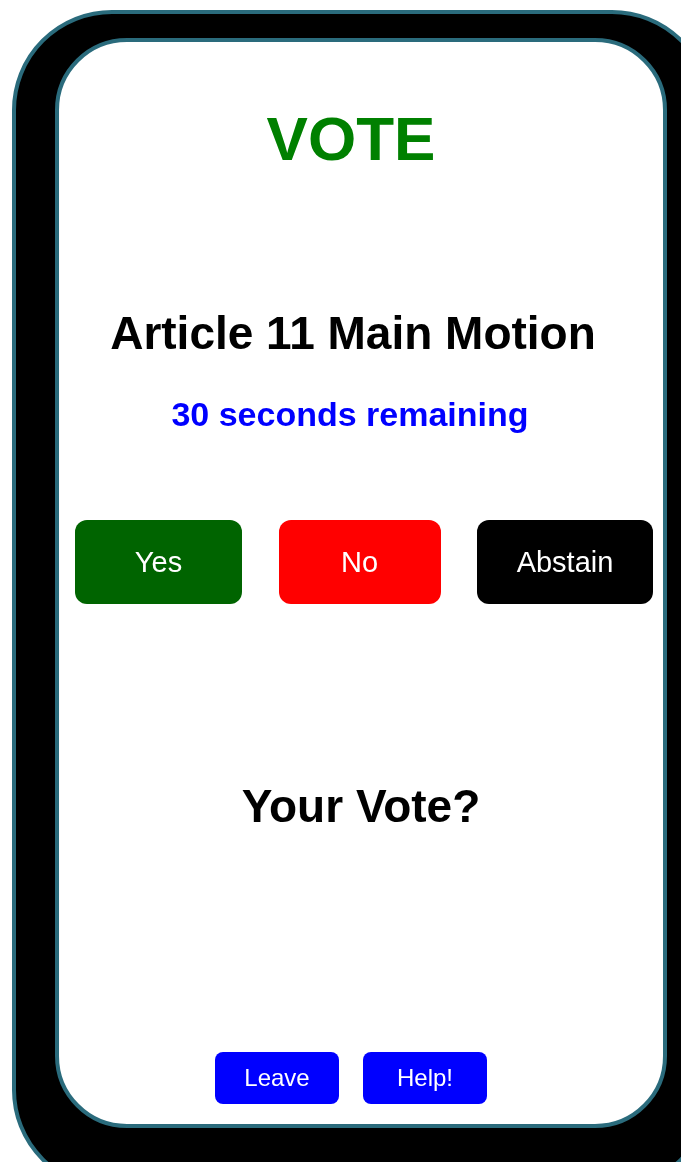 The width and height of the screenshot is (681, 1162). Describe the element at coordinates (361, 806) in the screenshot. I see `your-vote-prompt: Your Vote?` at that location.